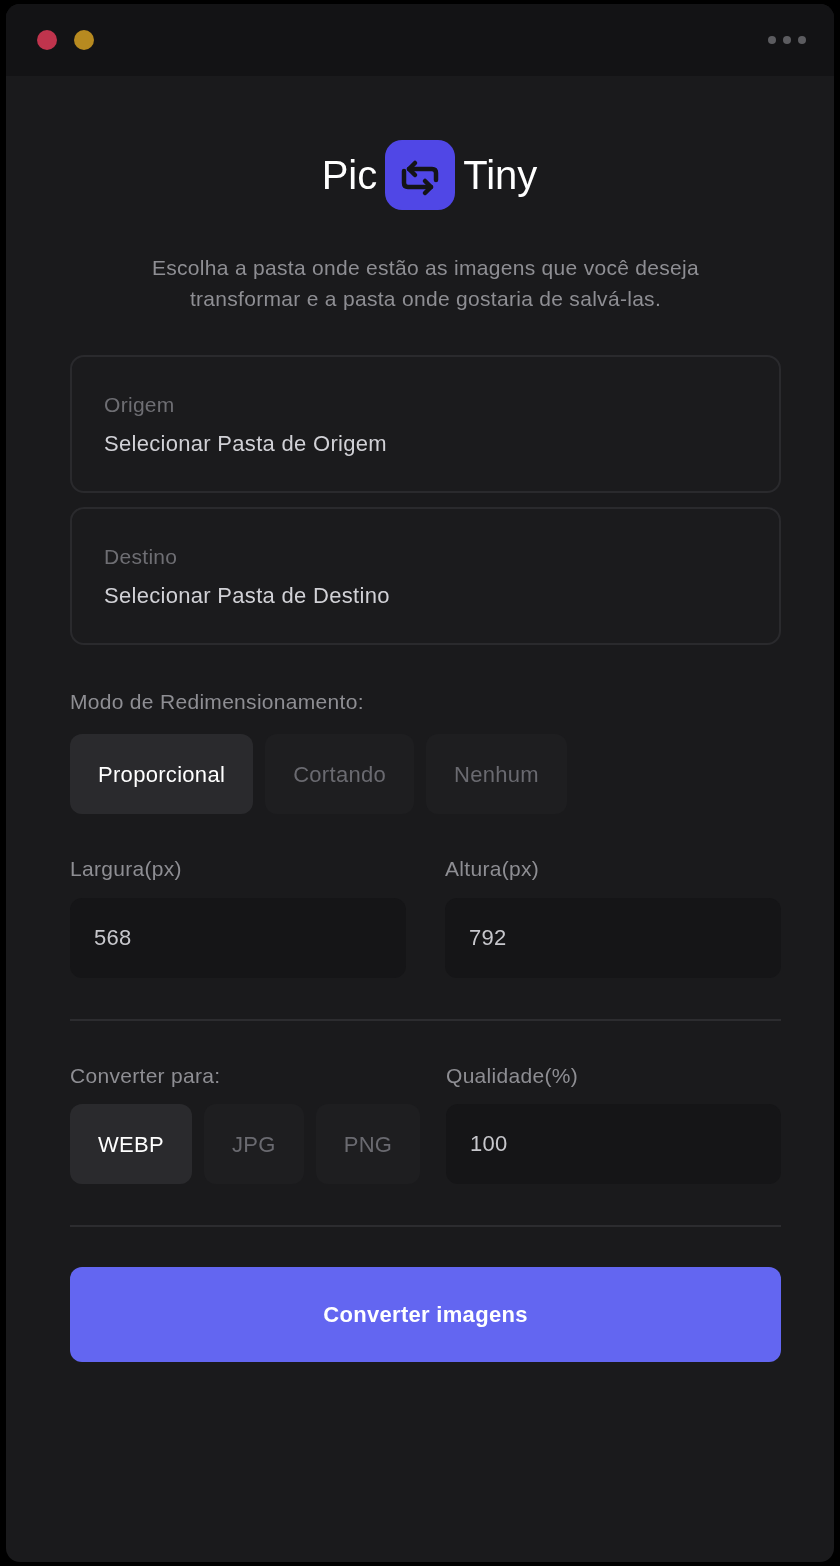 This screenshot has width=840, height=1566. I want to click on resize-mode-option: Proporcional, so click(162, 774).